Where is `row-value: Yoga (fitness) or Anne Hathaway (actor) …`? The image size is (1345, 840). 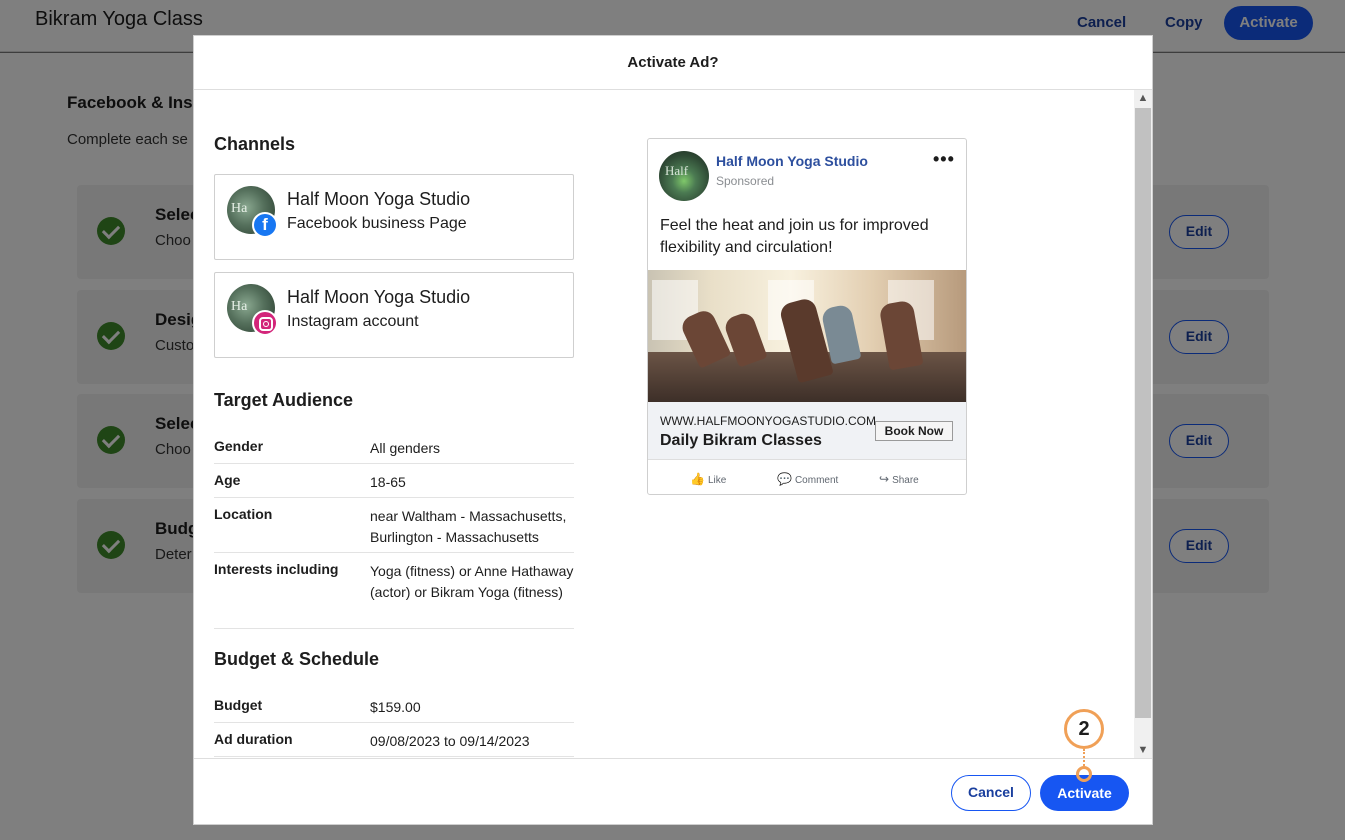 row-value: Yoga (fitness) or Anne Hathaway (actor) … is located at coordinates (472, 581).